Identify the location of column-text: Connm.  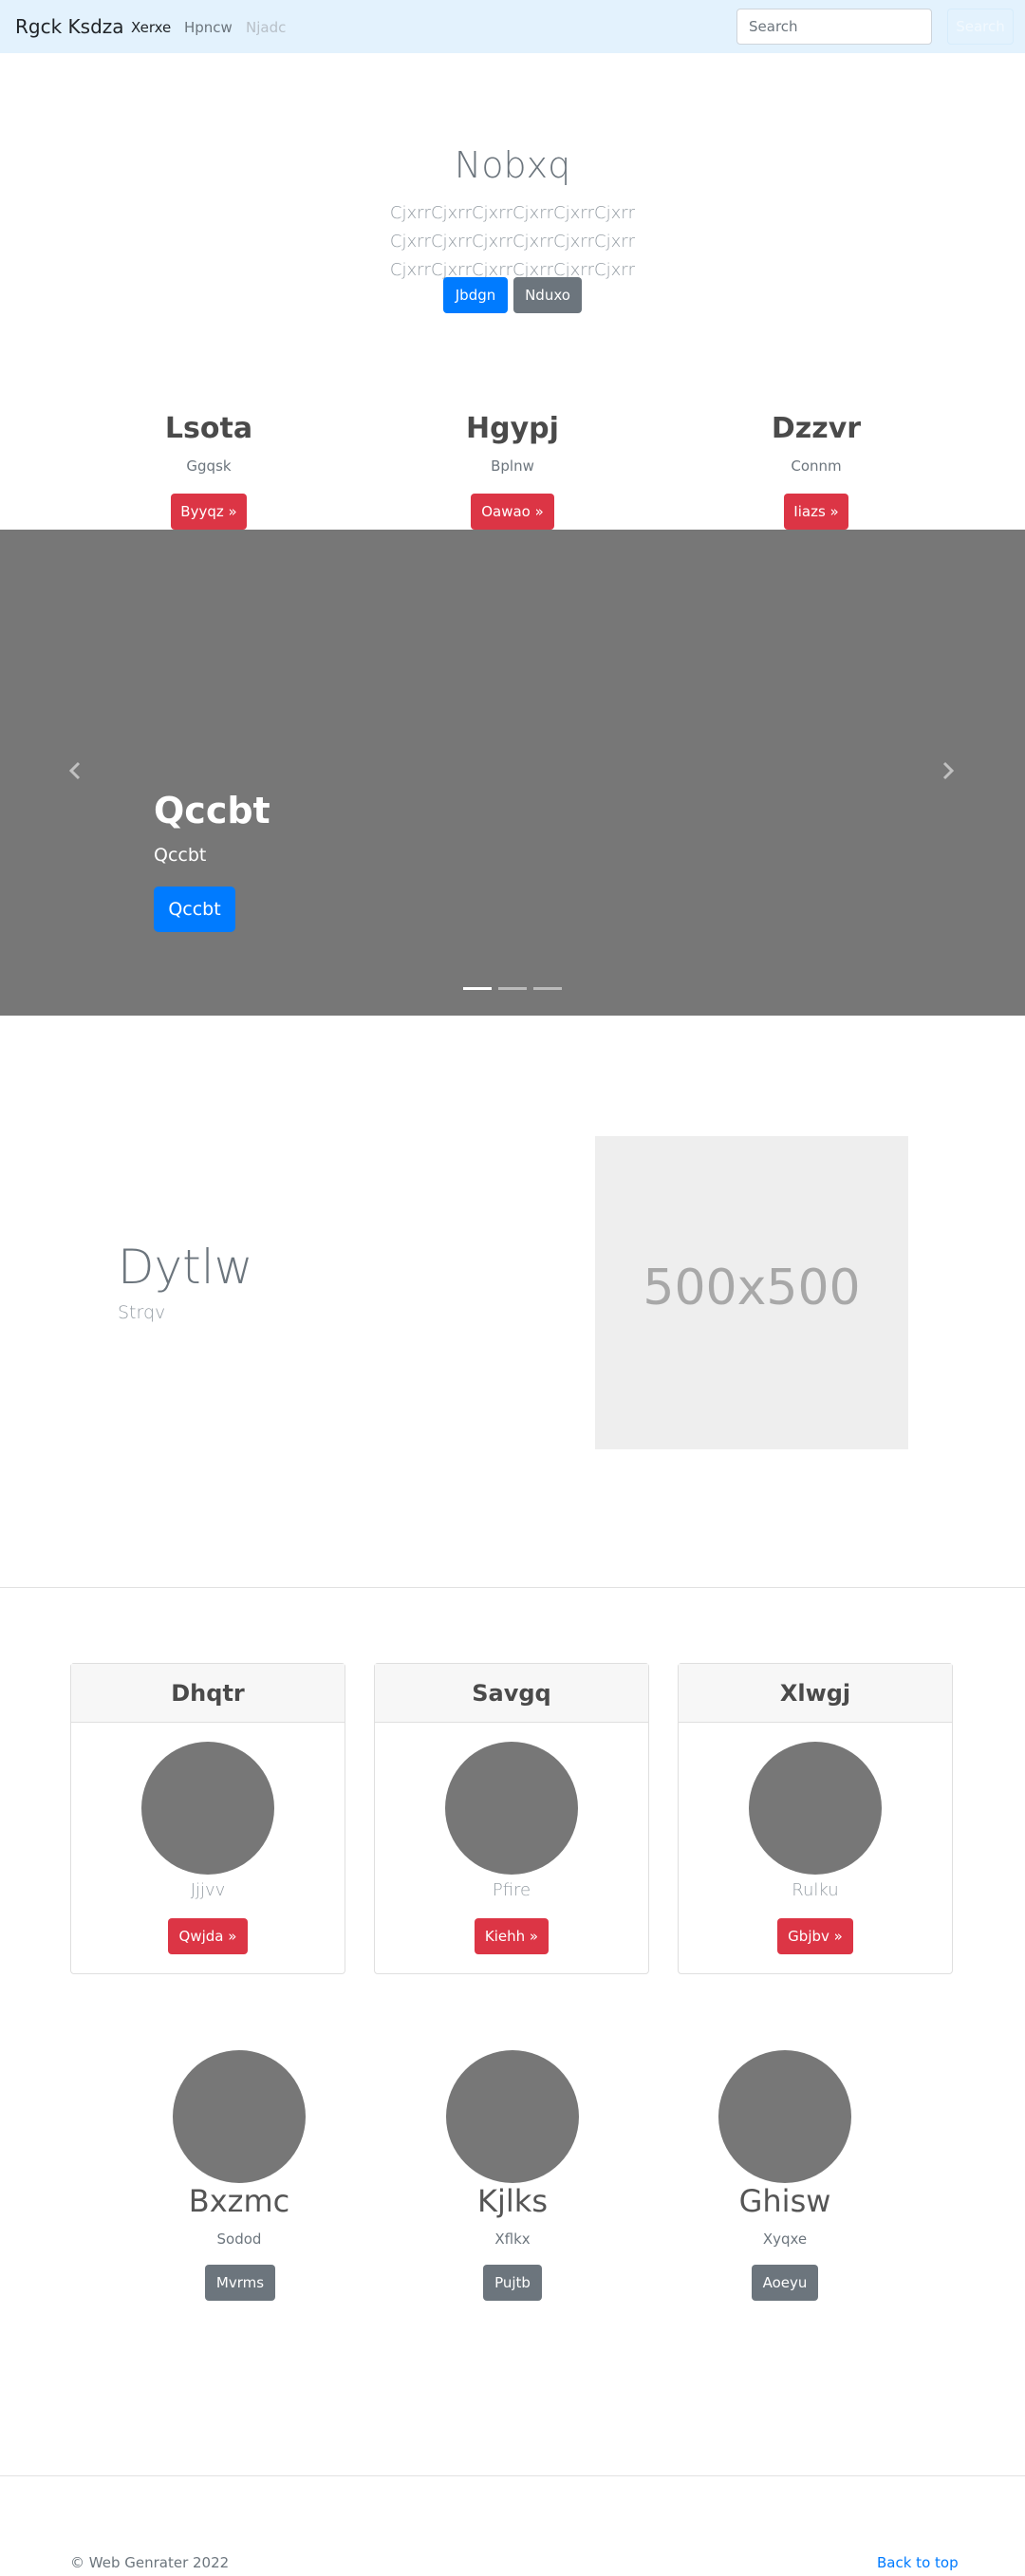
(816, 466).